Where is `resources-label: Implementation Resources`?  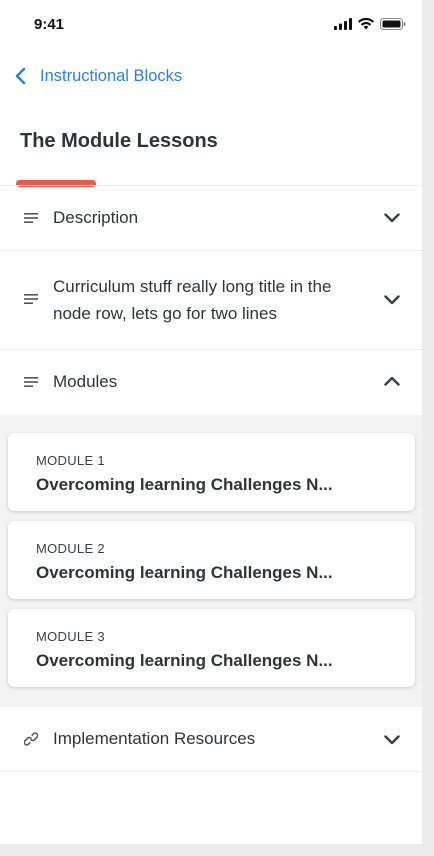 resources-label: Implementation Resources is located at coordinates (154, 738).